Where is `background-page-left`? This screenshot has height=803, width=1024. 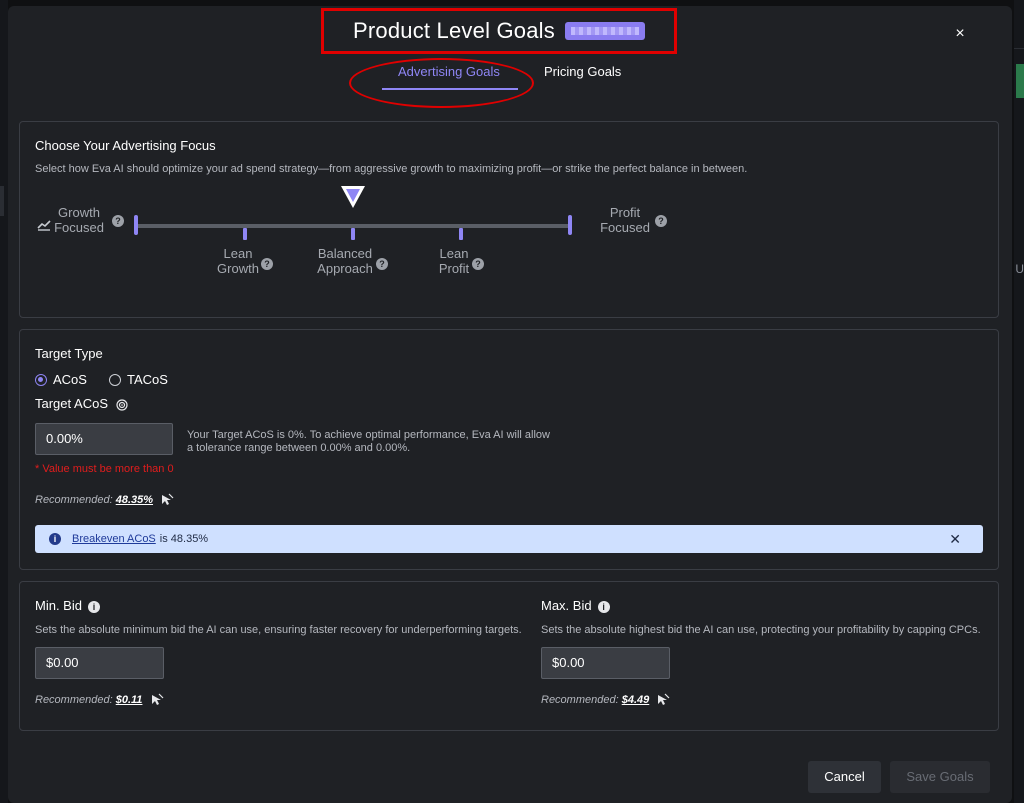
background-page-left is located at coordinates (4, 401).